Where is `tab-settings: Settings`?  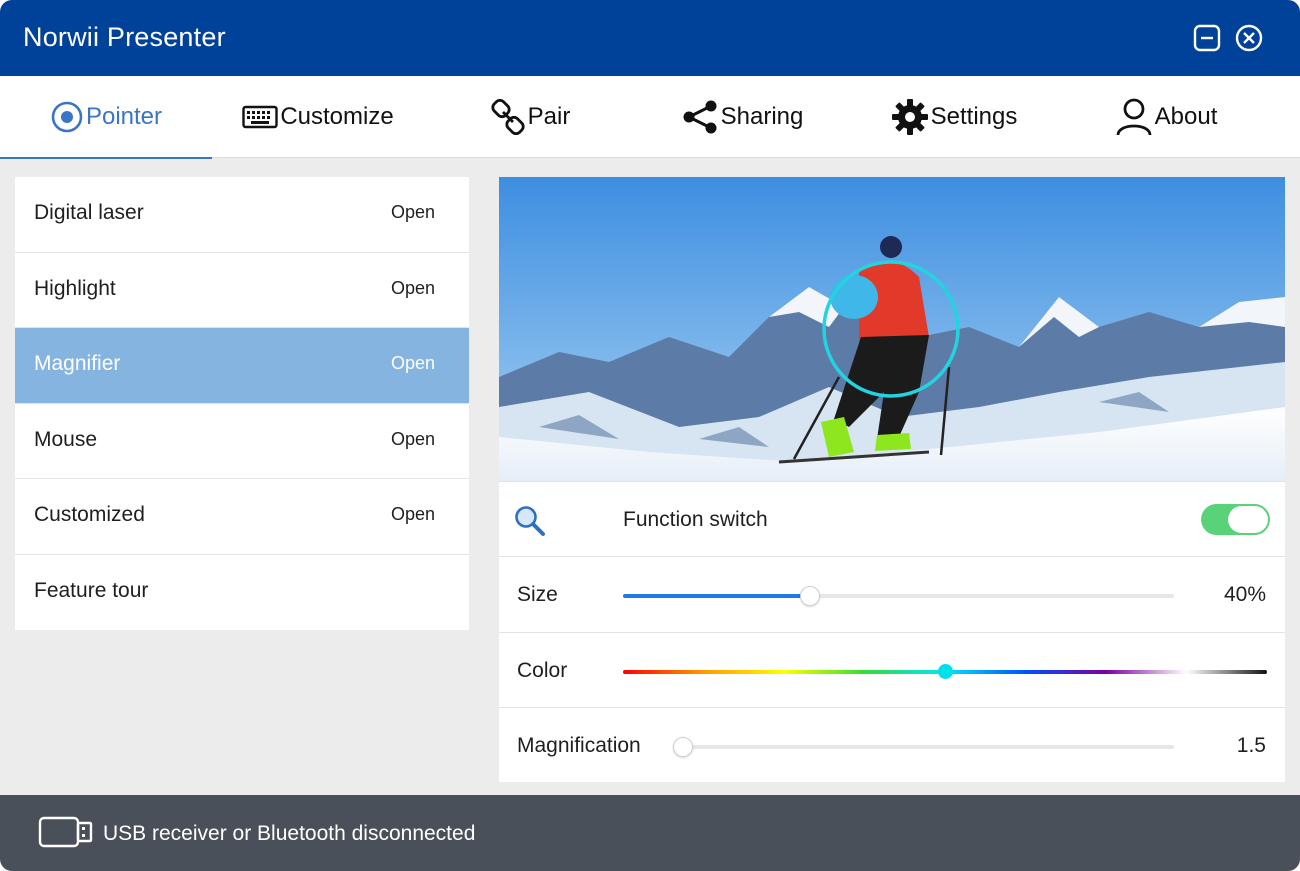
tab-settings: Settings is located at coordinates (954, 117).